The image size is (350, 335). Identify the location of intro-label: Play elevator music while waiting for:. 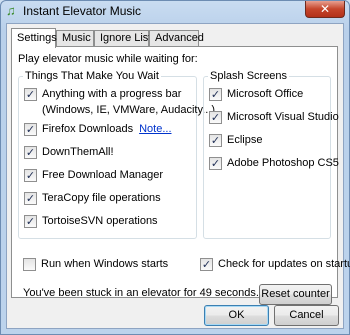
(108, 59).